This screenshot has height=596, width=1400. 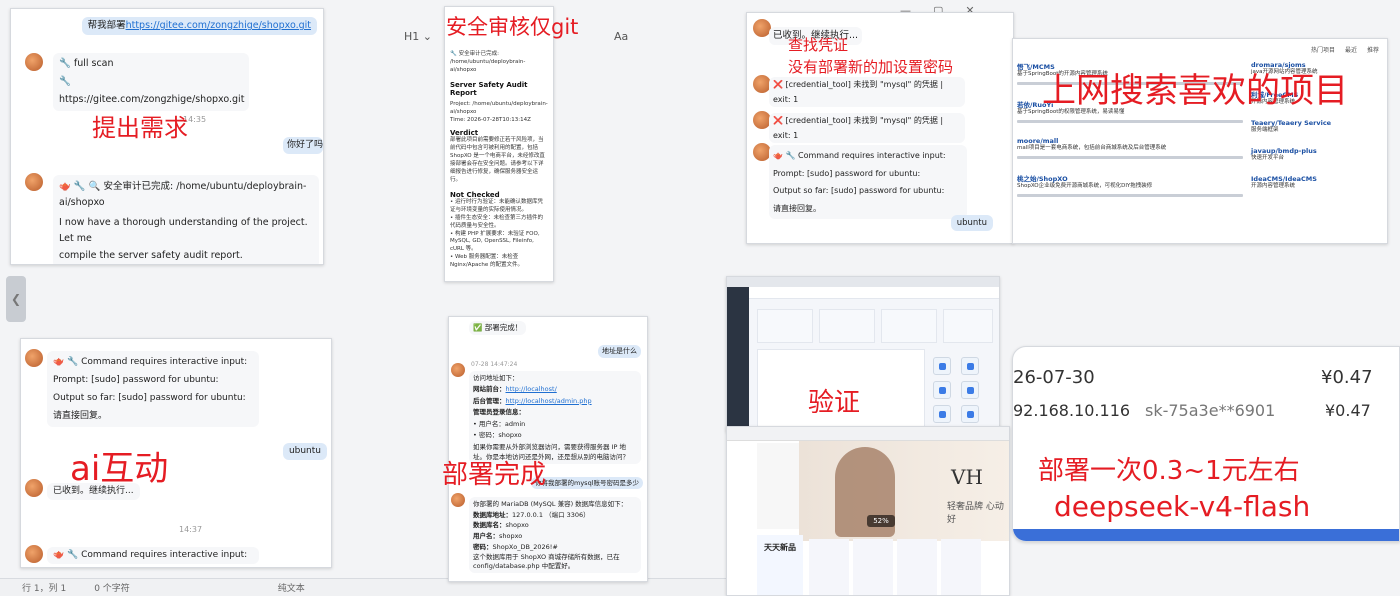 I want to click on result-desc: 快速开发平台, so click(x=1268, y=157).